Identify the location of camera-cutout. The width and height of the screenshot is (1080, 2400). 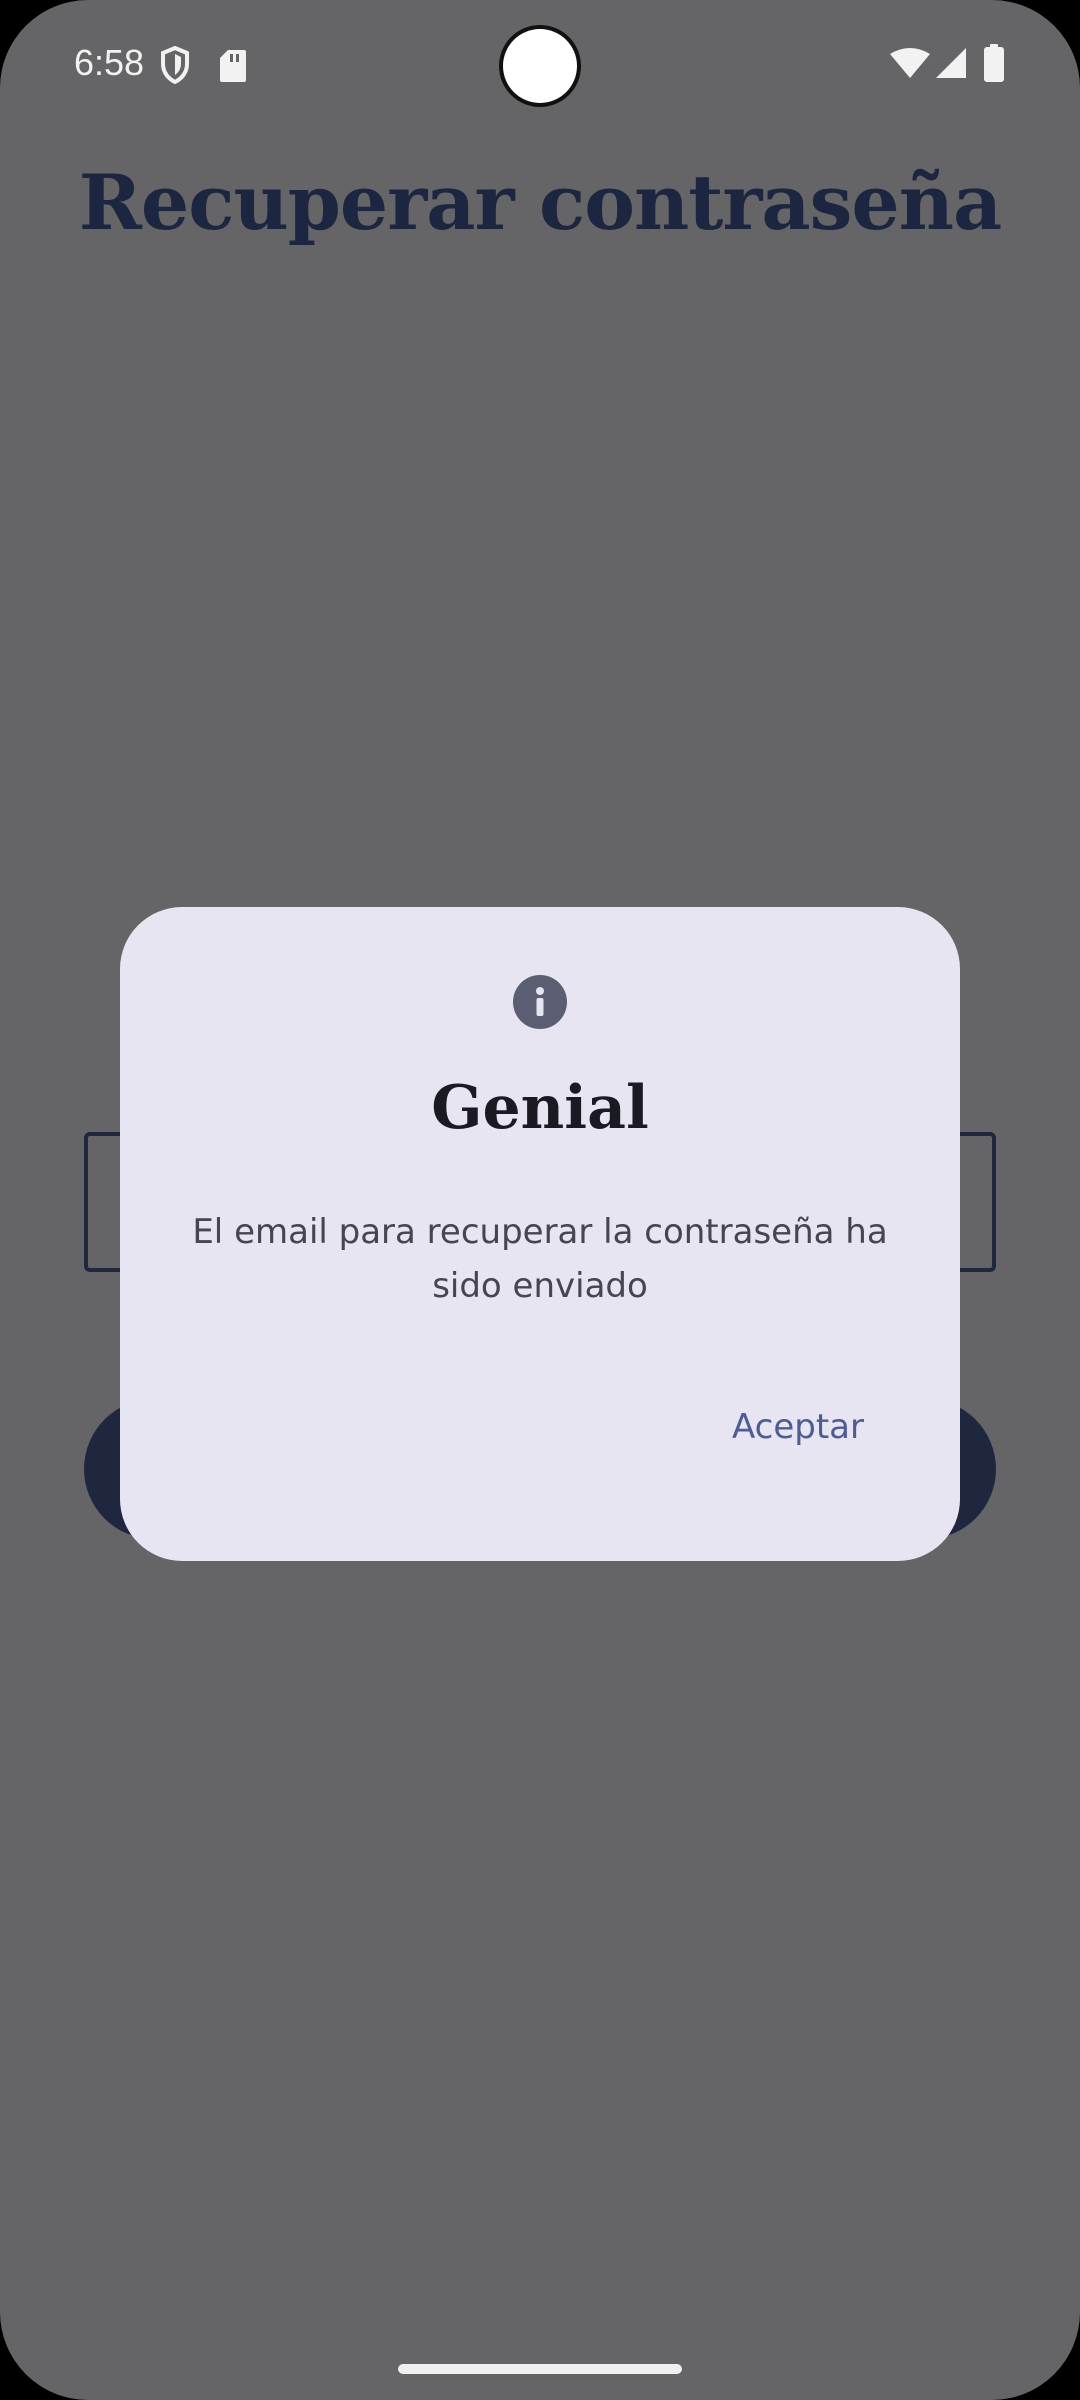
(540, 66).